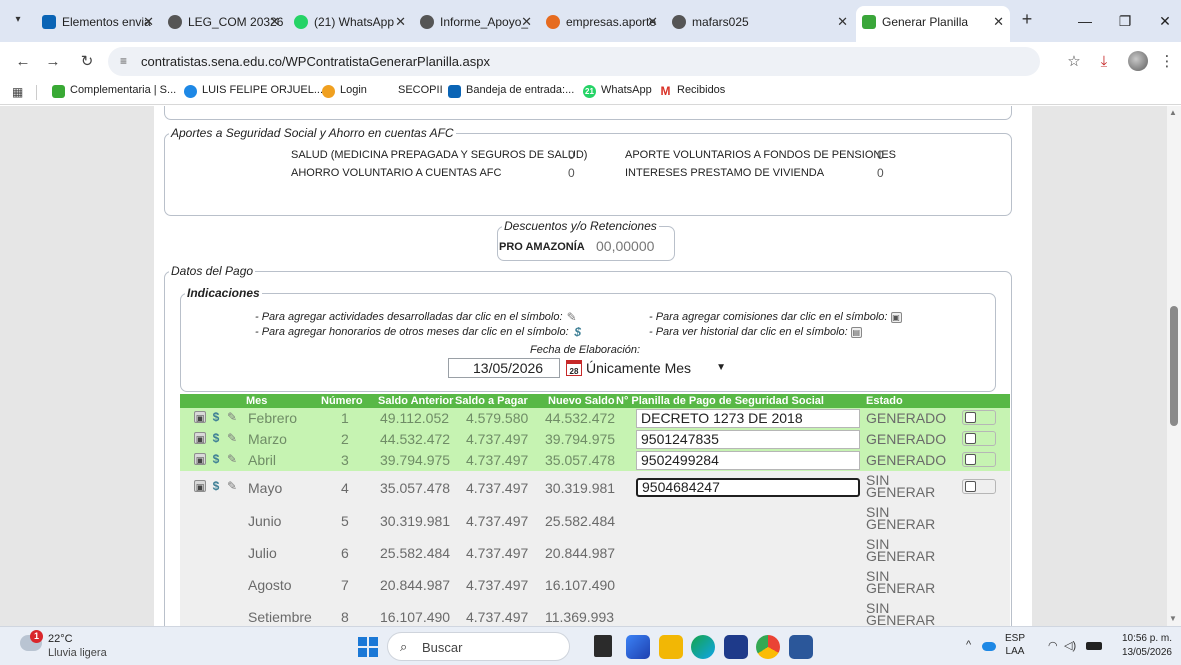 This screenshot has height=665, width=1181. I want to click on people-app-icon, so click(638, 647).